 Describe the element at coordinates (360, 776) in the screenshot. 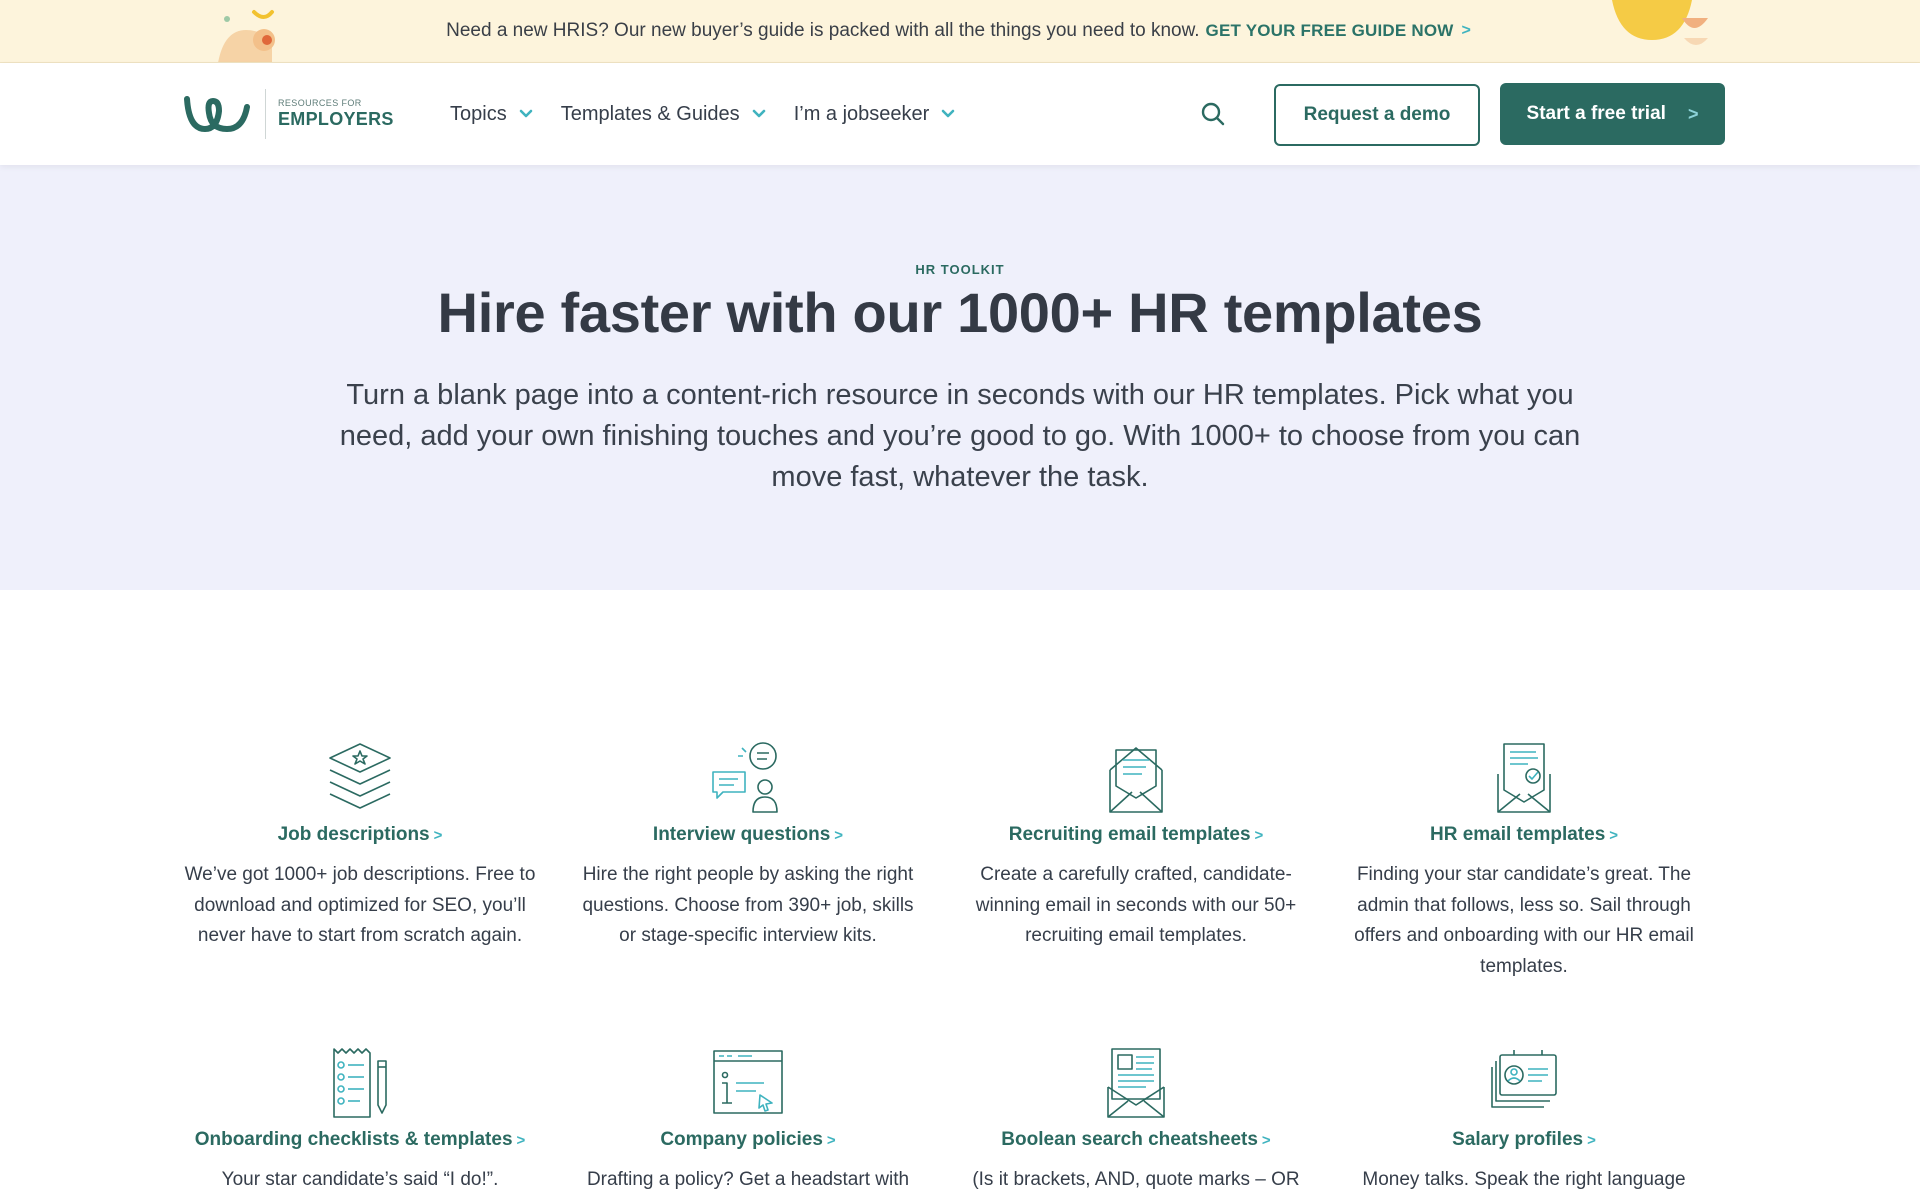

I see `stacked-layers-star-icon` at that location.